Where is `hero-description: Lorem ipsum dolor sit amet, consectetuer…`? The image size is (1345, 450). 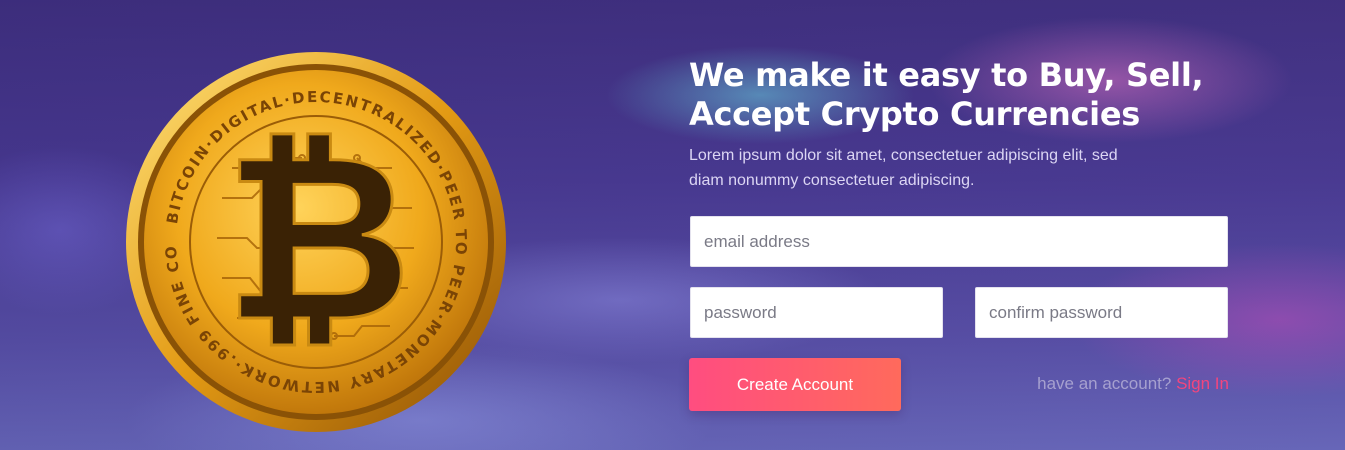 hero-description: Lorem ipsum dolor sit amet, consectetuer… is located at coordinates (959, 168).